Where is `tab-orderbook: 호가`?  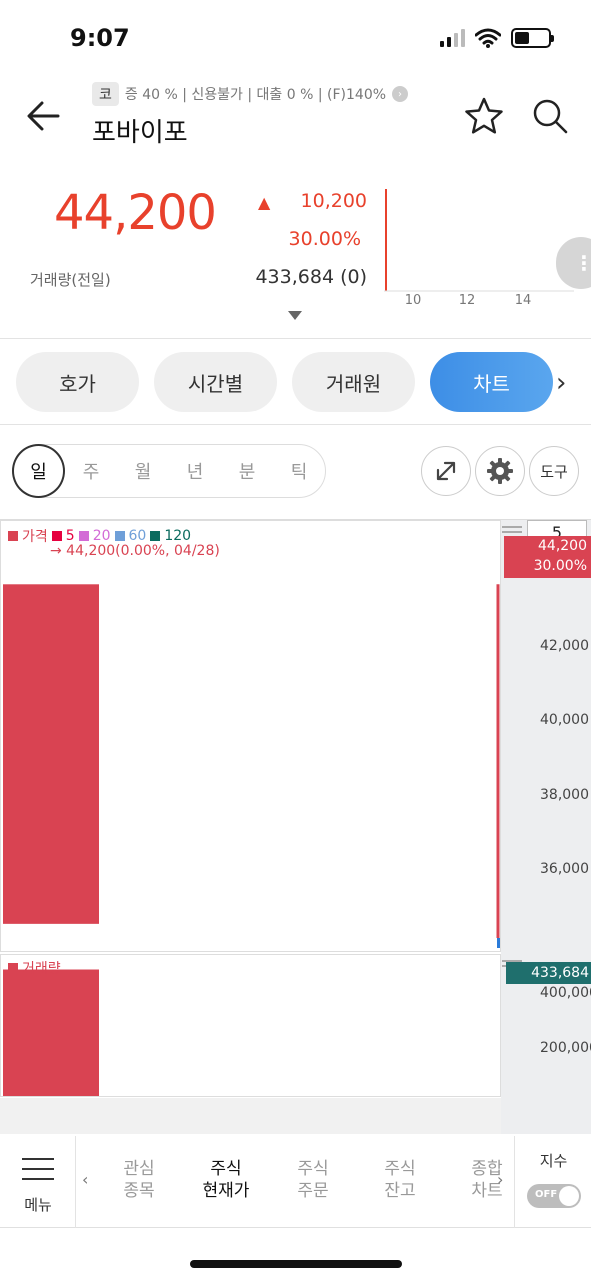 tab-orderbook: 호가 is located at coordinates (77, 382).